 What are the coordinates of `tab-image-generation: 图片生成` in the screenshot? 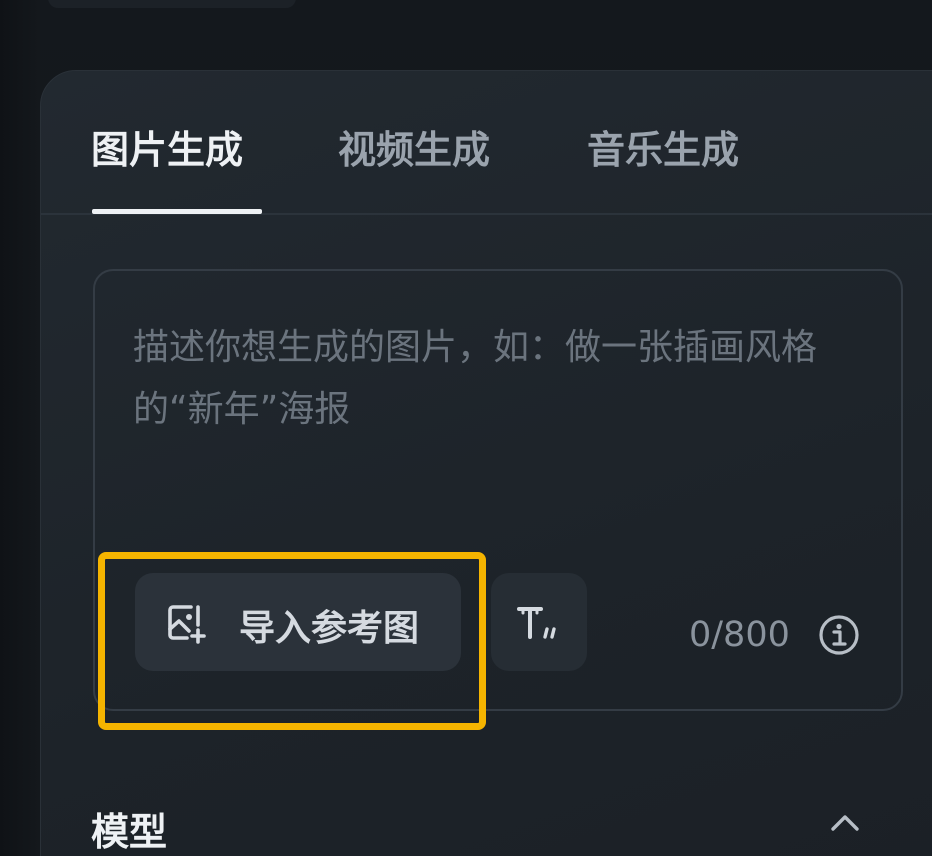 It's located at (167, 146).